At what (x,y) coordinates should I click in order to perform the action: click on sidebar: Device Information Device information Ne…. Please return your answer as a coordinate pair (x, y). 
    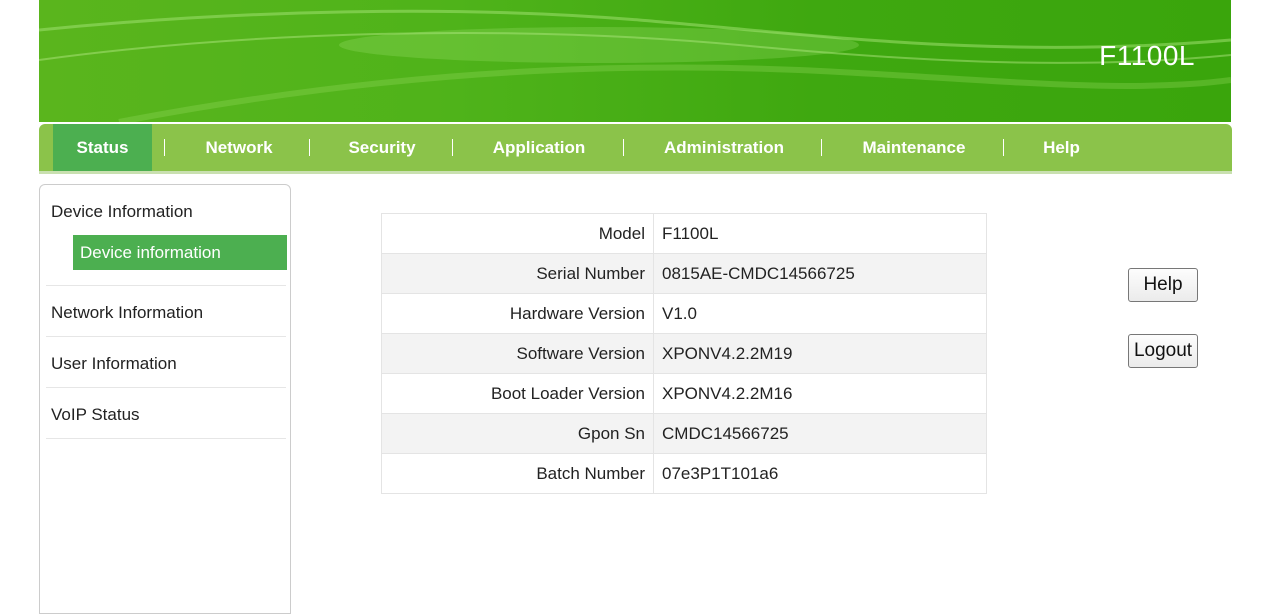
    Looking at the image, I should click on (165, 399).